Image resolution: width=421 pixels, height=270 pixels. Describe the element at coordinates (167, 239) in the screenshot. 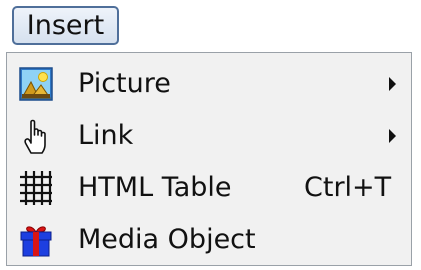

I see `menu-item-label: Media Object` at that location.